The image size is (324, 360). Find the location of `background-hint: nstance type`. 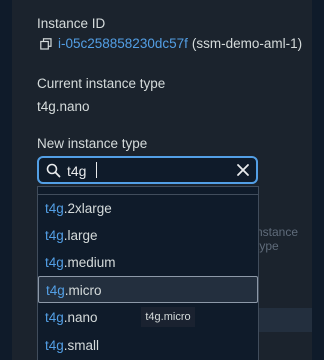

background-hint: nstance type is located at coordinates (277, 239).